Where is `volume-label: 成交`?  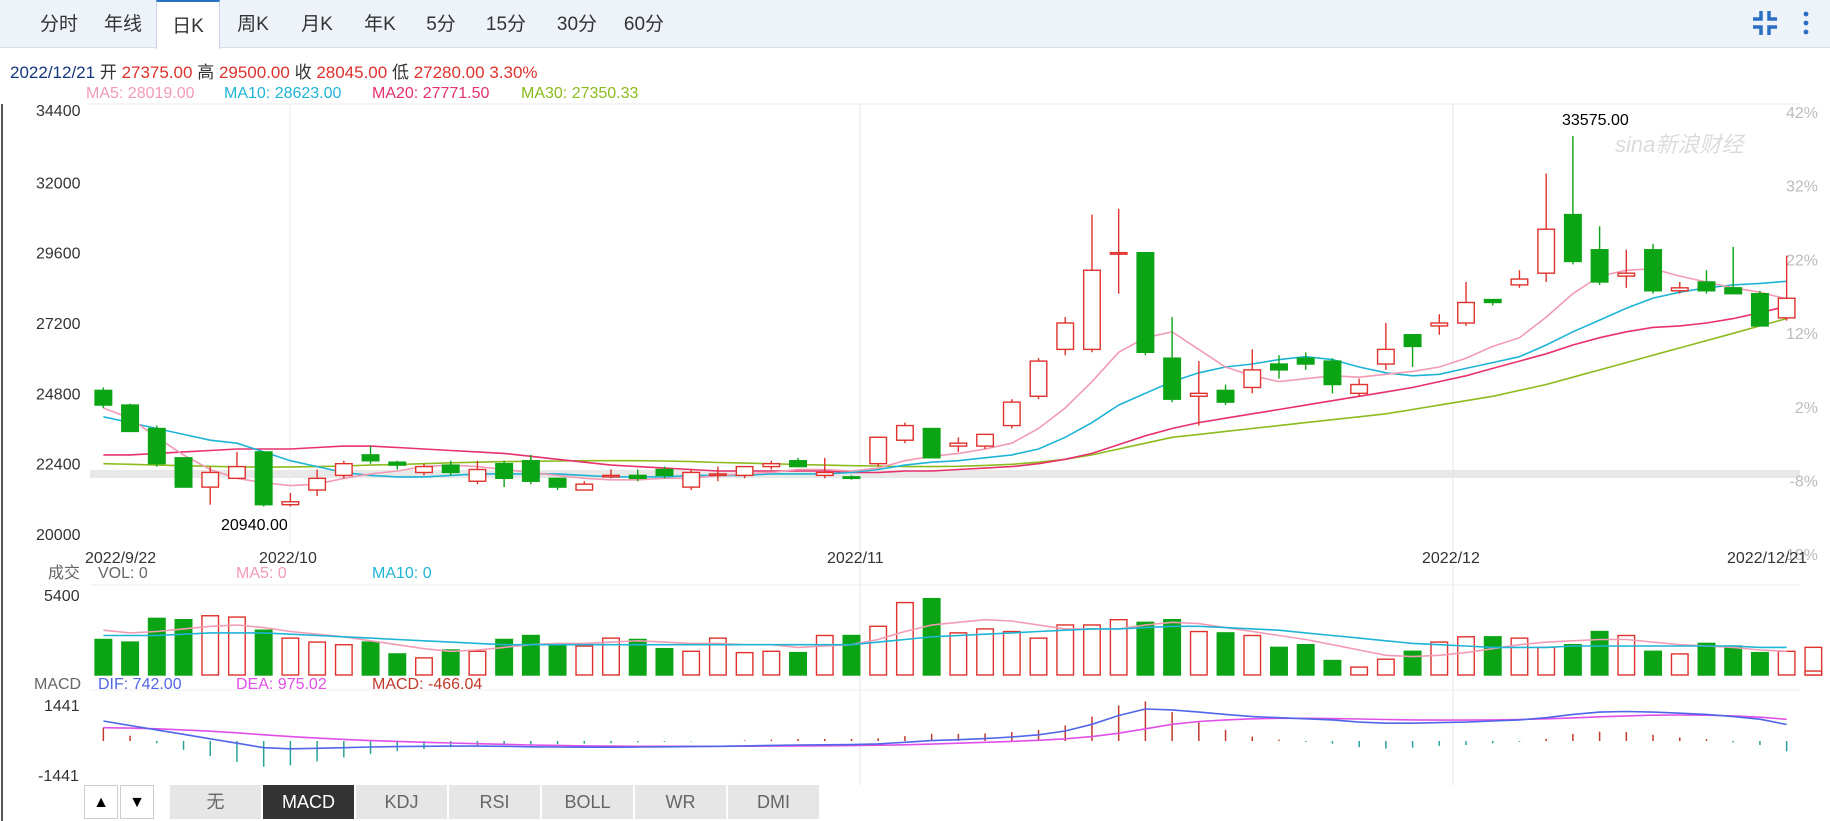
volume-label: 成交 is located at coordinates (64, 573).